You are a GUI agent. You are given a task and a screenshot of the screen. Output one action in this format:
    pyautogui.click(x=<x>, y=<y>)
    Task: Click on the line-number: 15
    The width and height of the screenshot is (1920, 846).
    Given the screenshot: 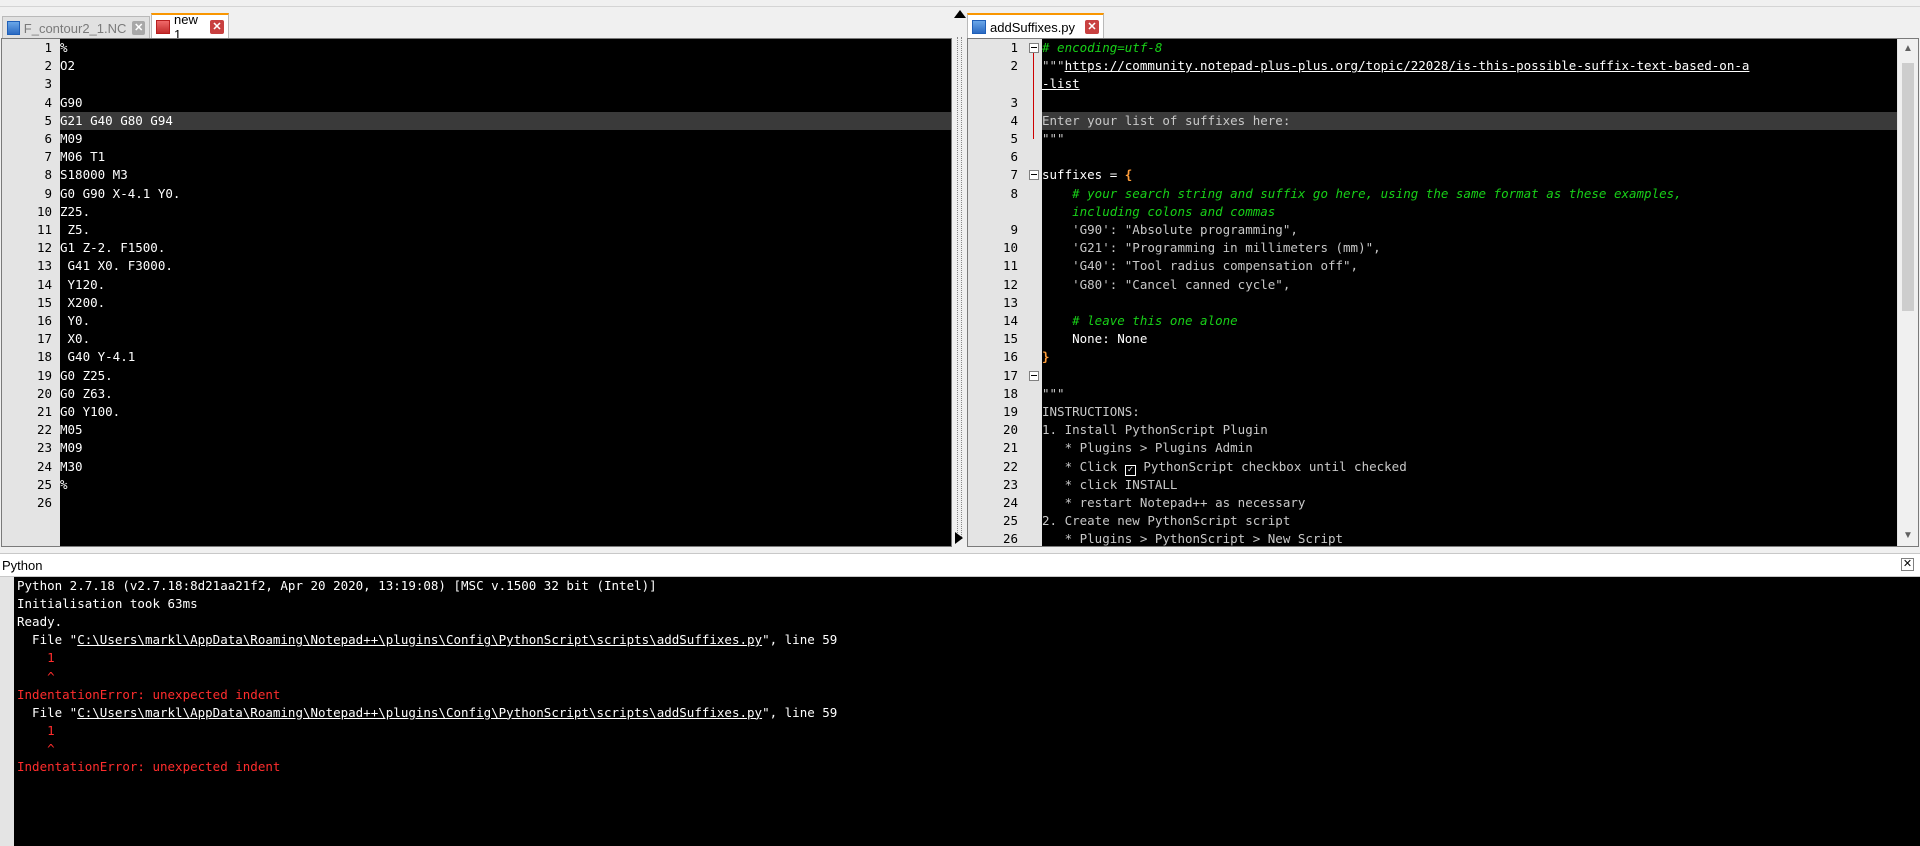 What is the action you would take?
    pyautogui.click(x=44, y=302)
    